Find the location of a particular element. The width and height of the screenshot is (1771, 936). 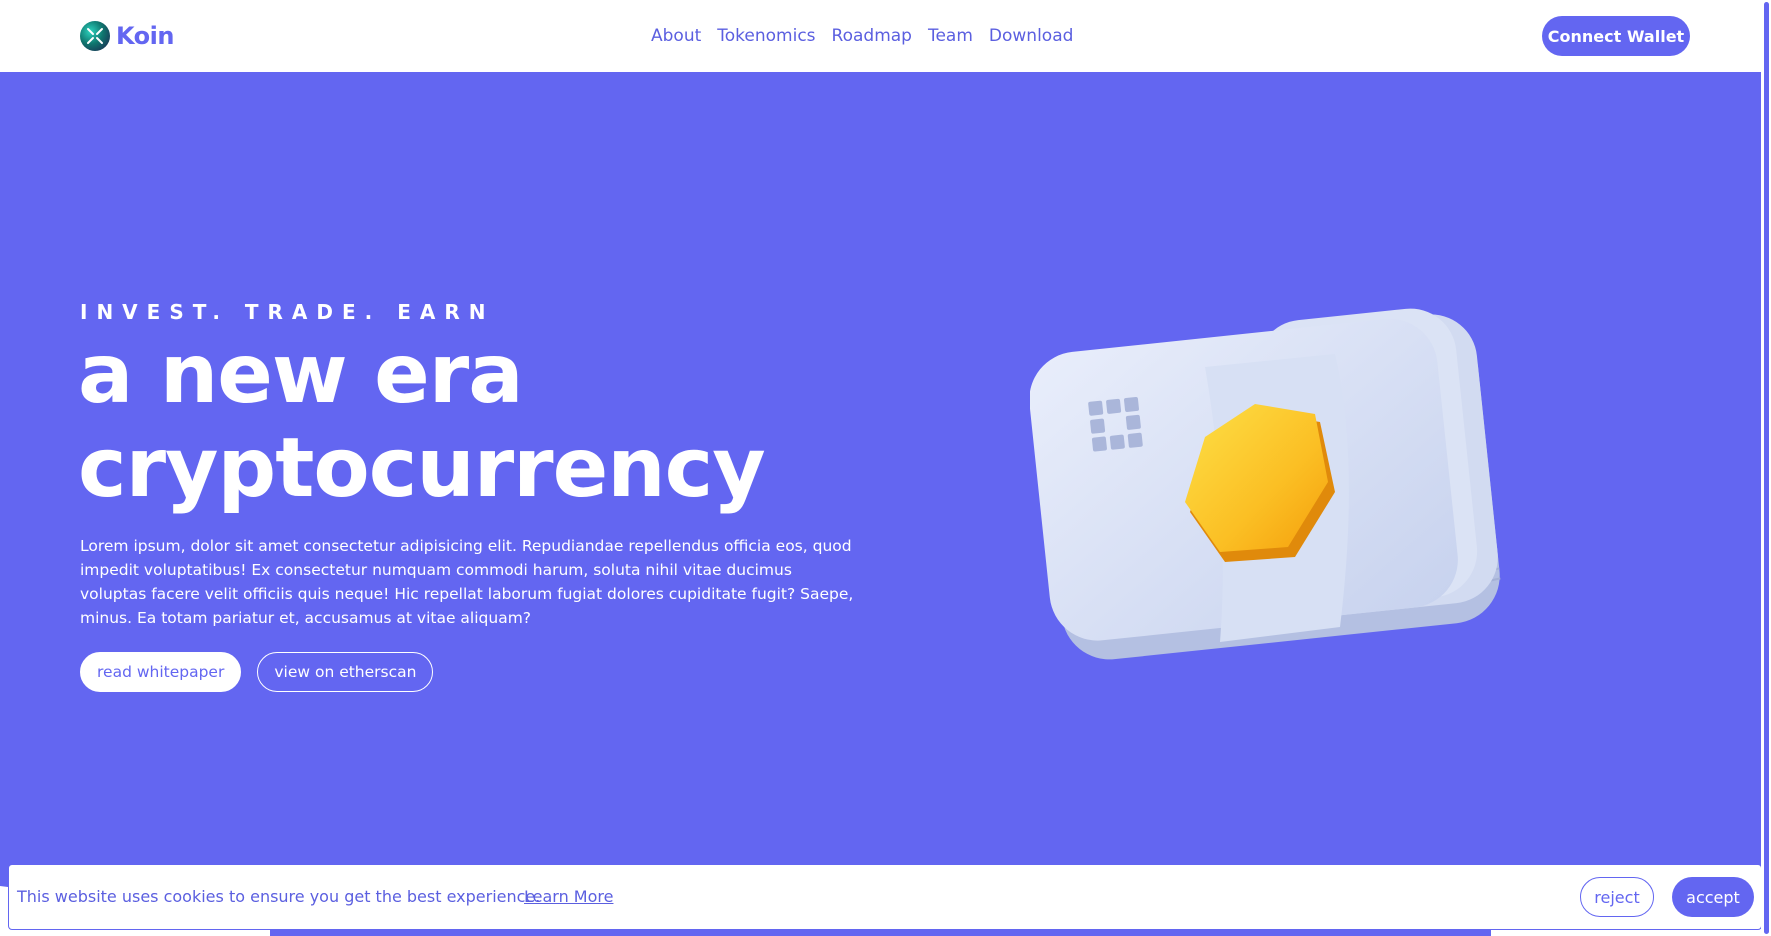

main-nav: About Tokenomics Roadmap Team Download is located at coordinates (862, 36).